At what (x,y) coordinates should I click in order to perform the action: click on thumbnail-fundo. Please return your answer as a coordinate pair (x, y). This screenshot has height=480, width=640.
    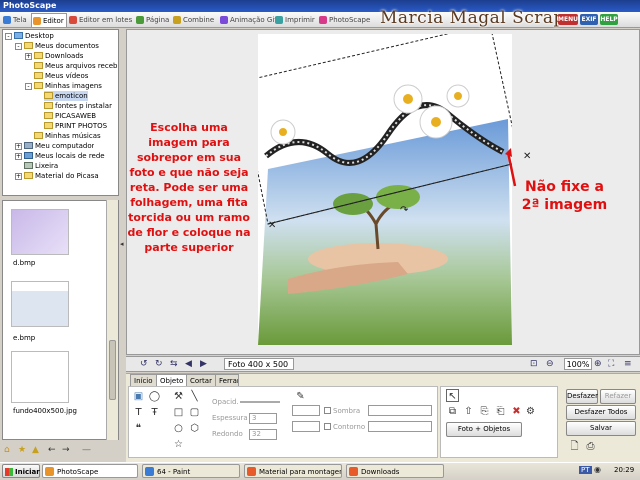
    Looking at the image, I should click on (40, 377).